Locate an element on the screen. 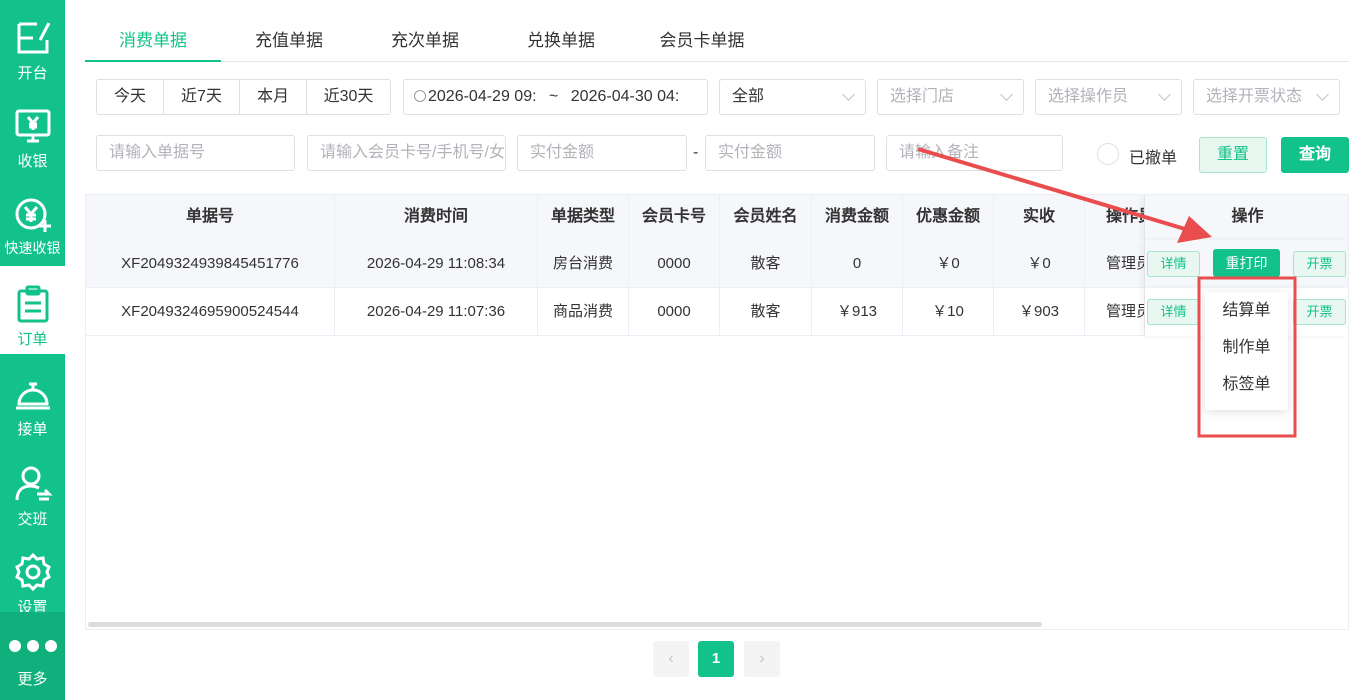 This screenshot has width=1357, height=700. operator-placeholder: 选择操作员 is located at coordinates (1088, 96).